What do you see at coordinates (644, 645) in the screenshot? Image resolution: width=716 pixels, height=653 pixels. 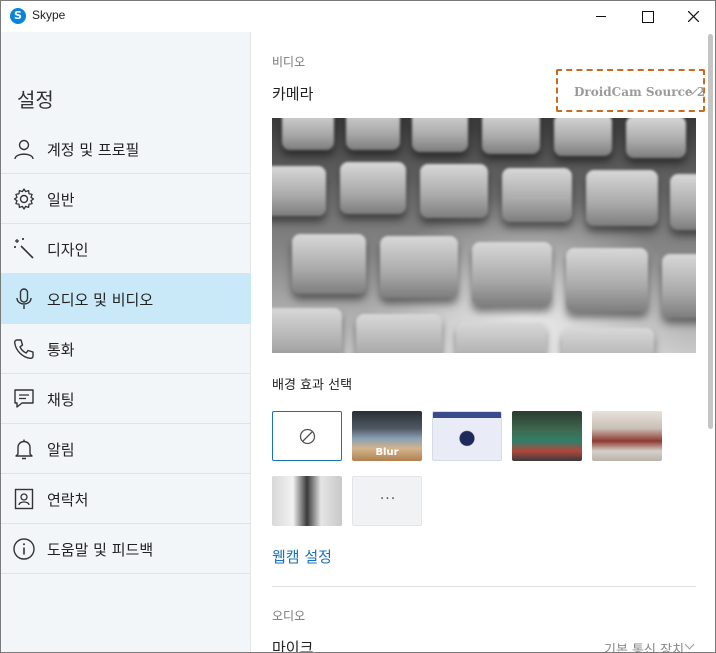 I see `microphone-select-dropdown: 기본 통신 장치` at bounding box center [644, 645].